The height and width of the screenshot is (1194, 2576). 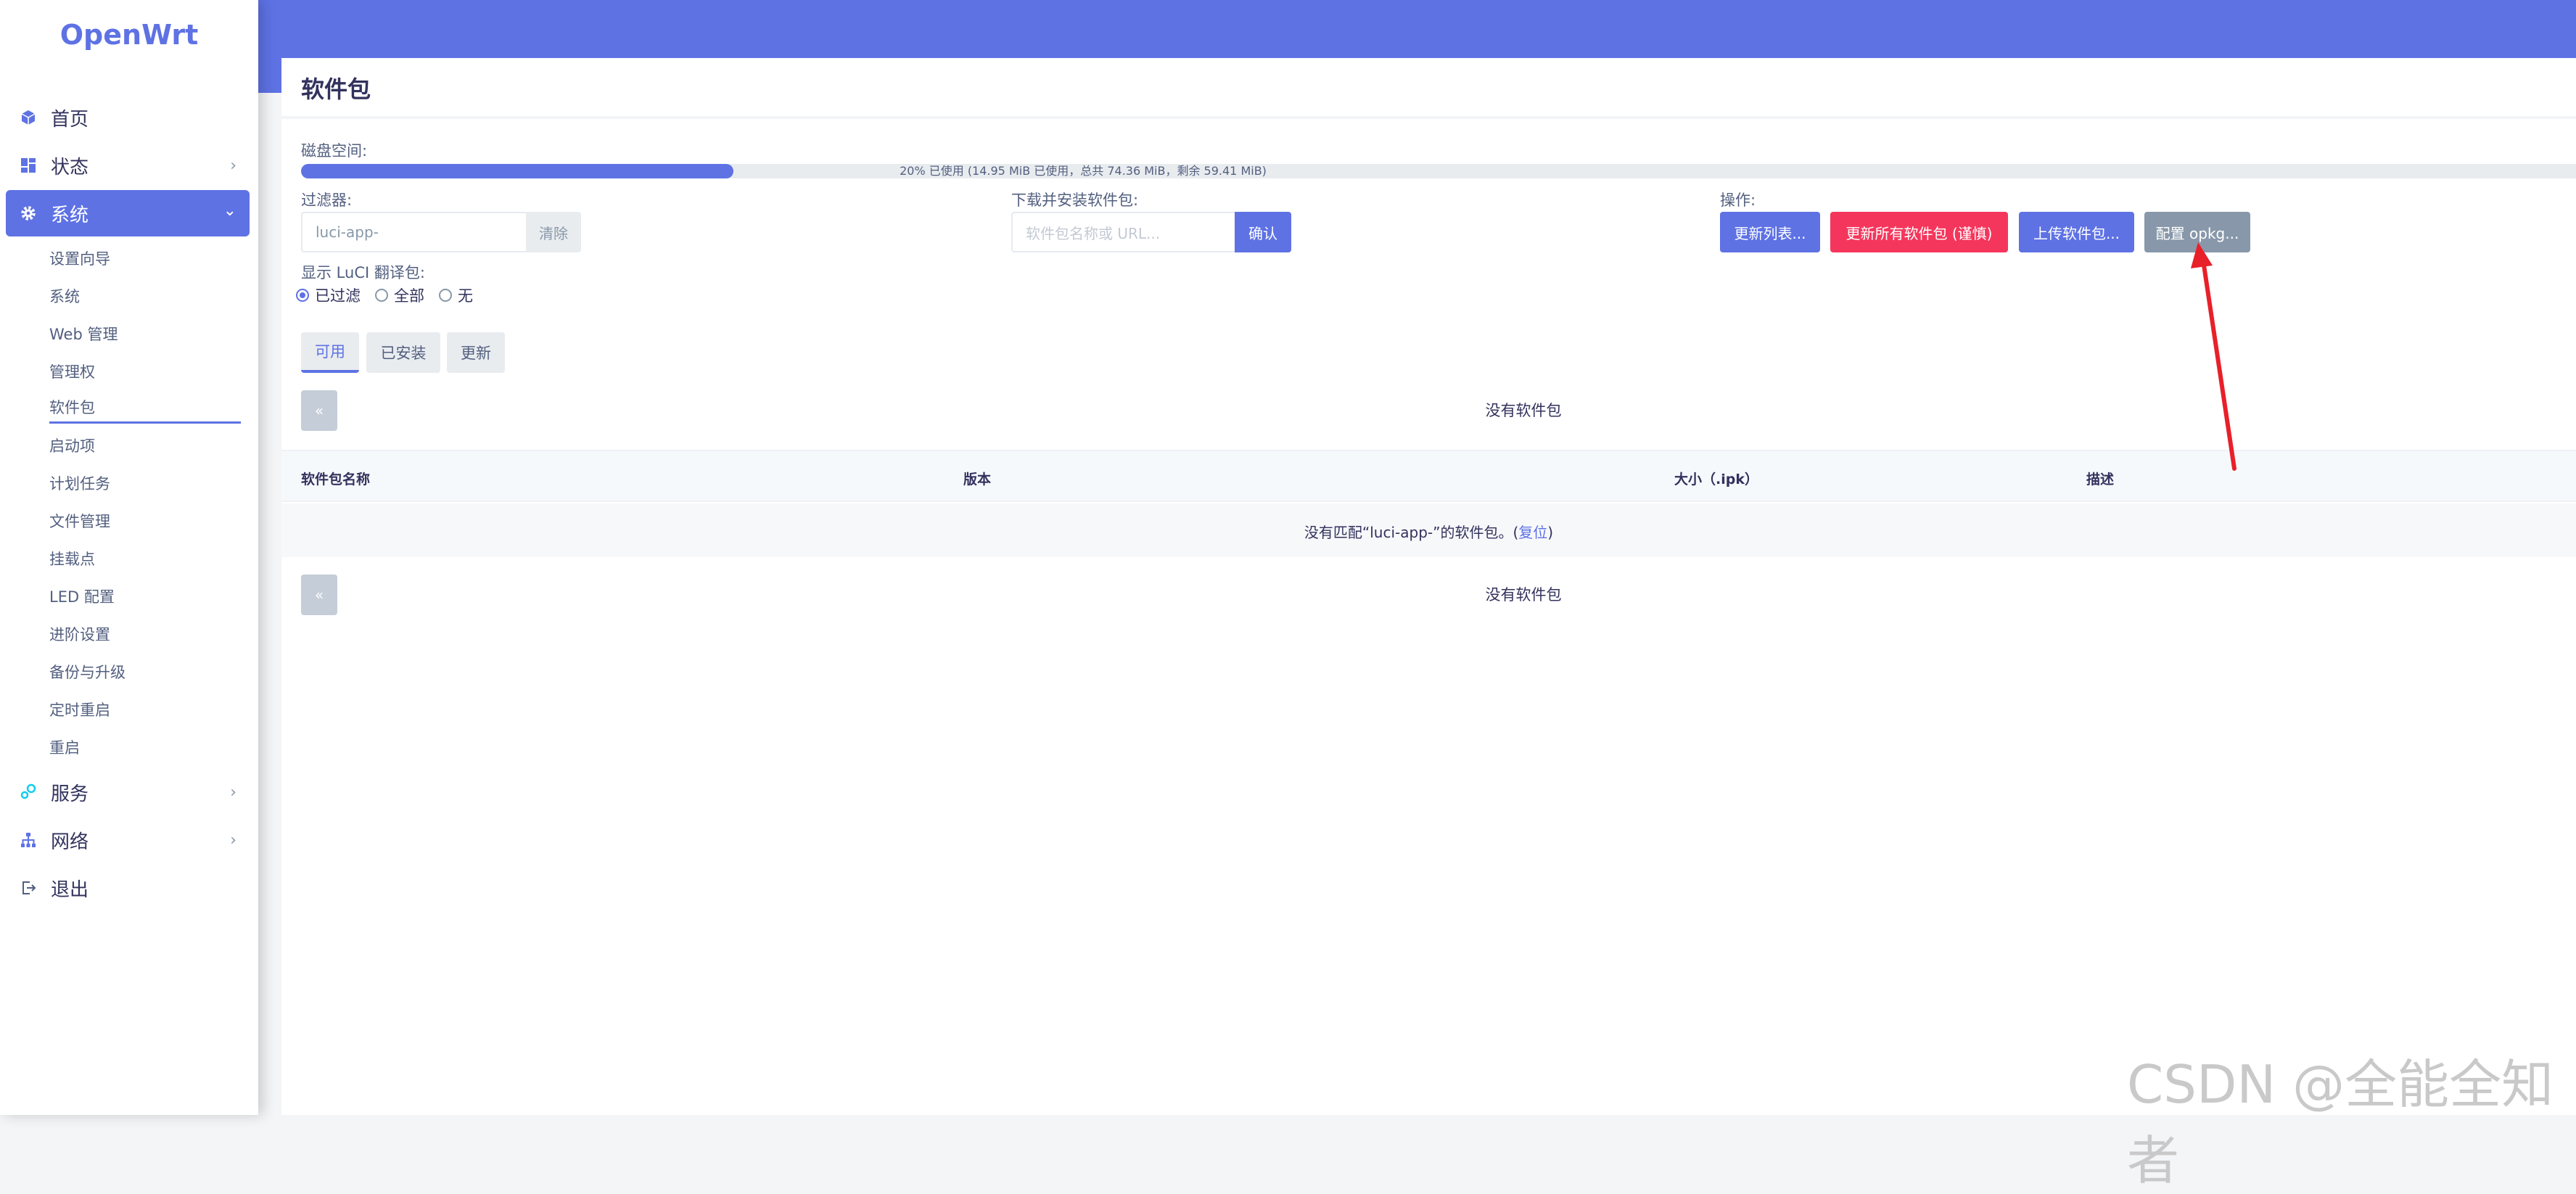 What do you see at coordinates (409, 295) in the screenshot?
I see `radio-all-label: 全部` at bounding box center [409, 295].